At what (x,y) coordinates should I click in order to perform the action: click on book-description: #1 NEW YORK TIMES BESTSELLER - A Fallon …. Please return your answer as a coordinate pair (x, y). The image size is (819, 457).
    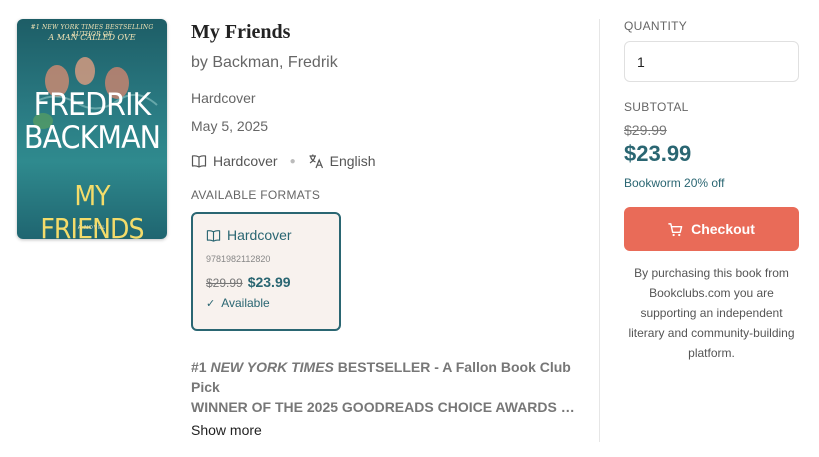
    Looking at the image, I should click on (383, 387).